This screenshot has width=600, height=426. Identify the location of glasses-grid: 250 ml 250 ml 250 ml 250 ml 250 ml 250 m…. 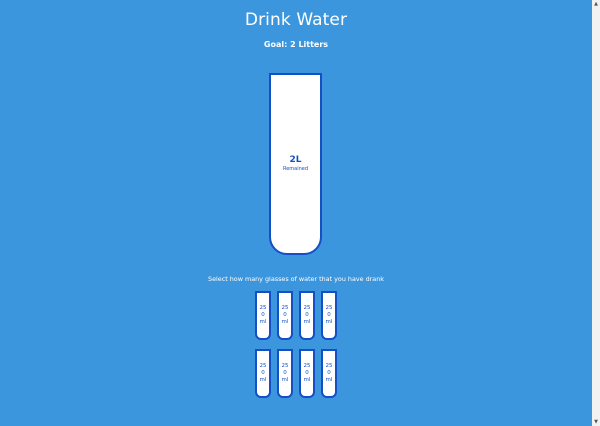
(296, 344).